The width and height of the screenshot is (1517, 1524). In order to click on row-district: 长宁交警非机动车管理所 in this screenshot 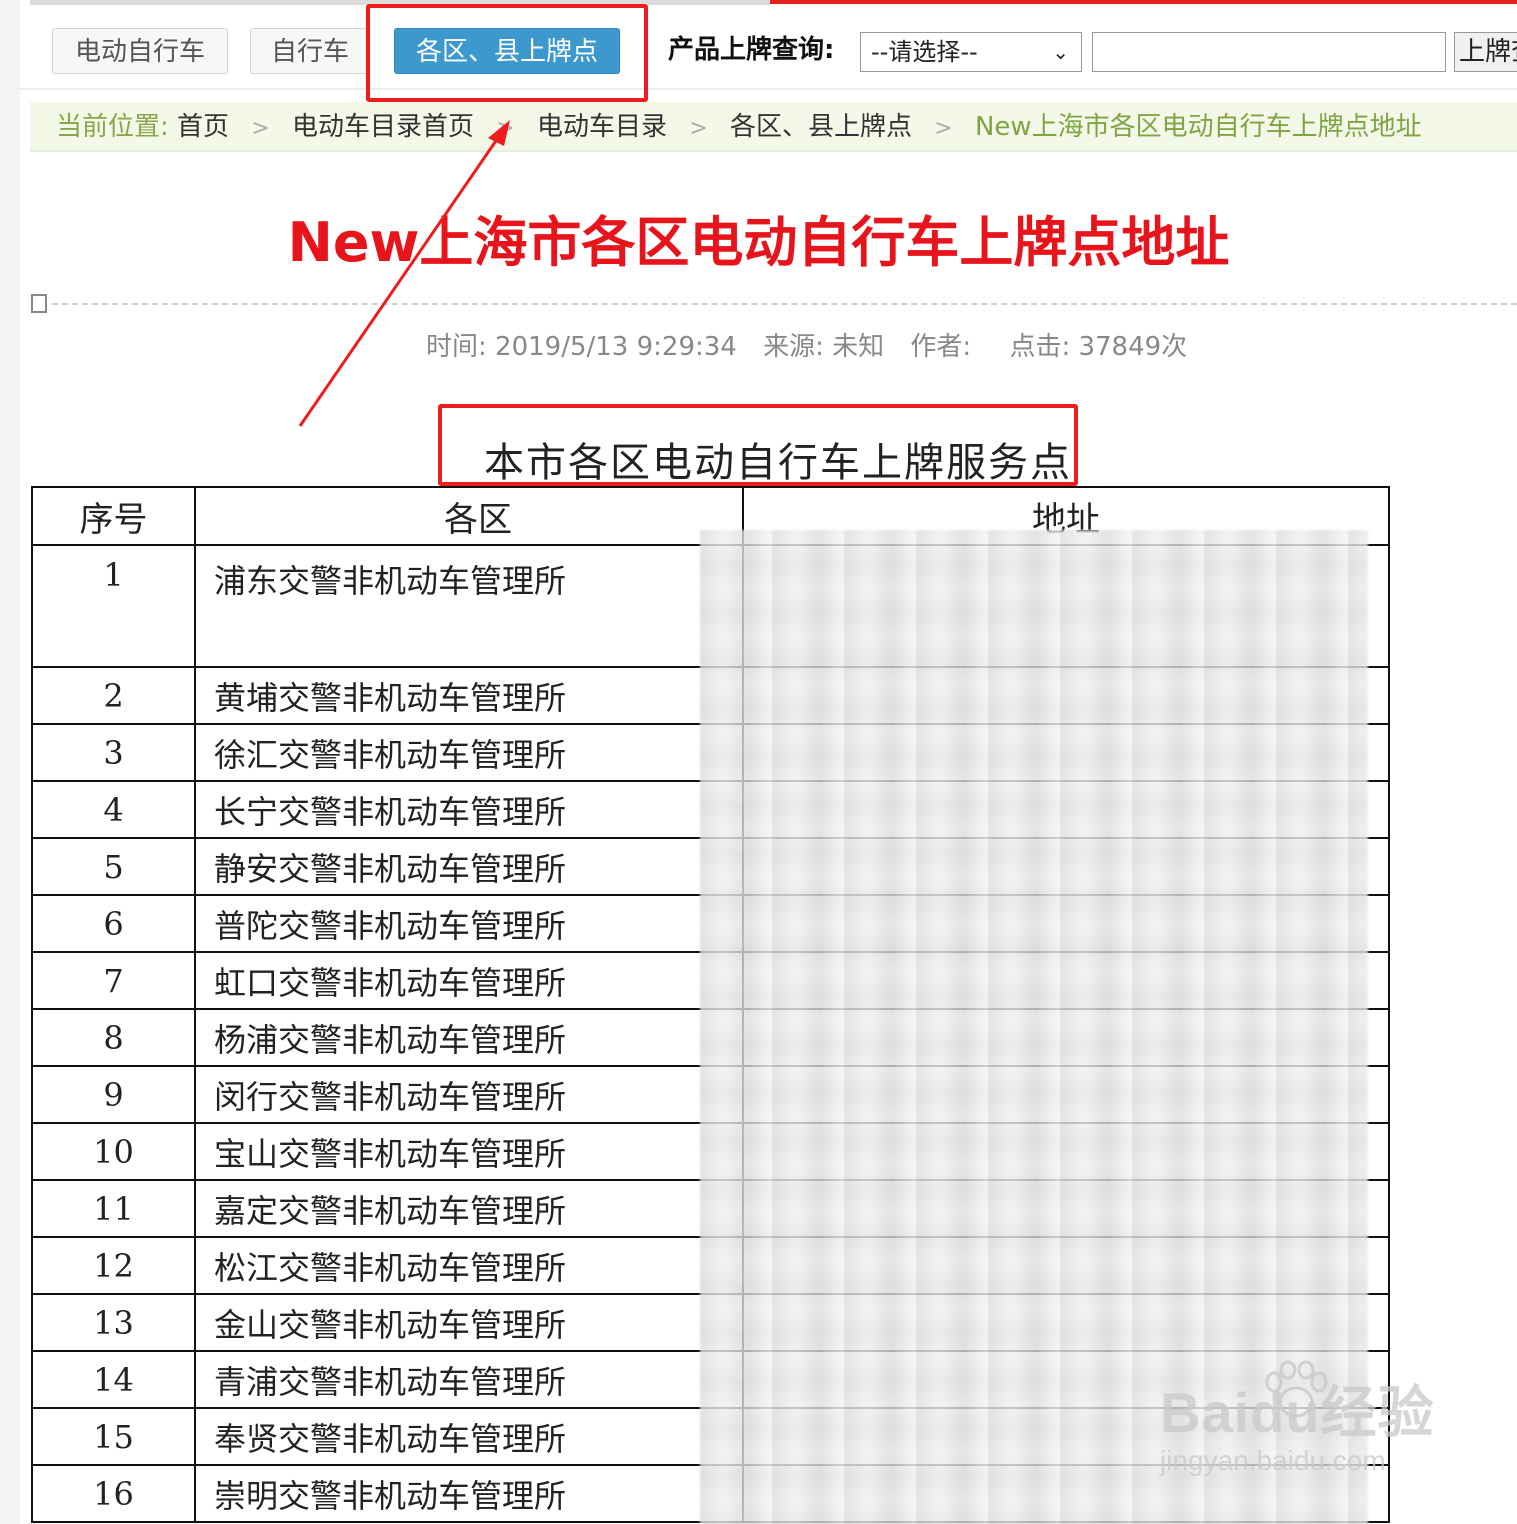, I will do `click(469, 809)`.